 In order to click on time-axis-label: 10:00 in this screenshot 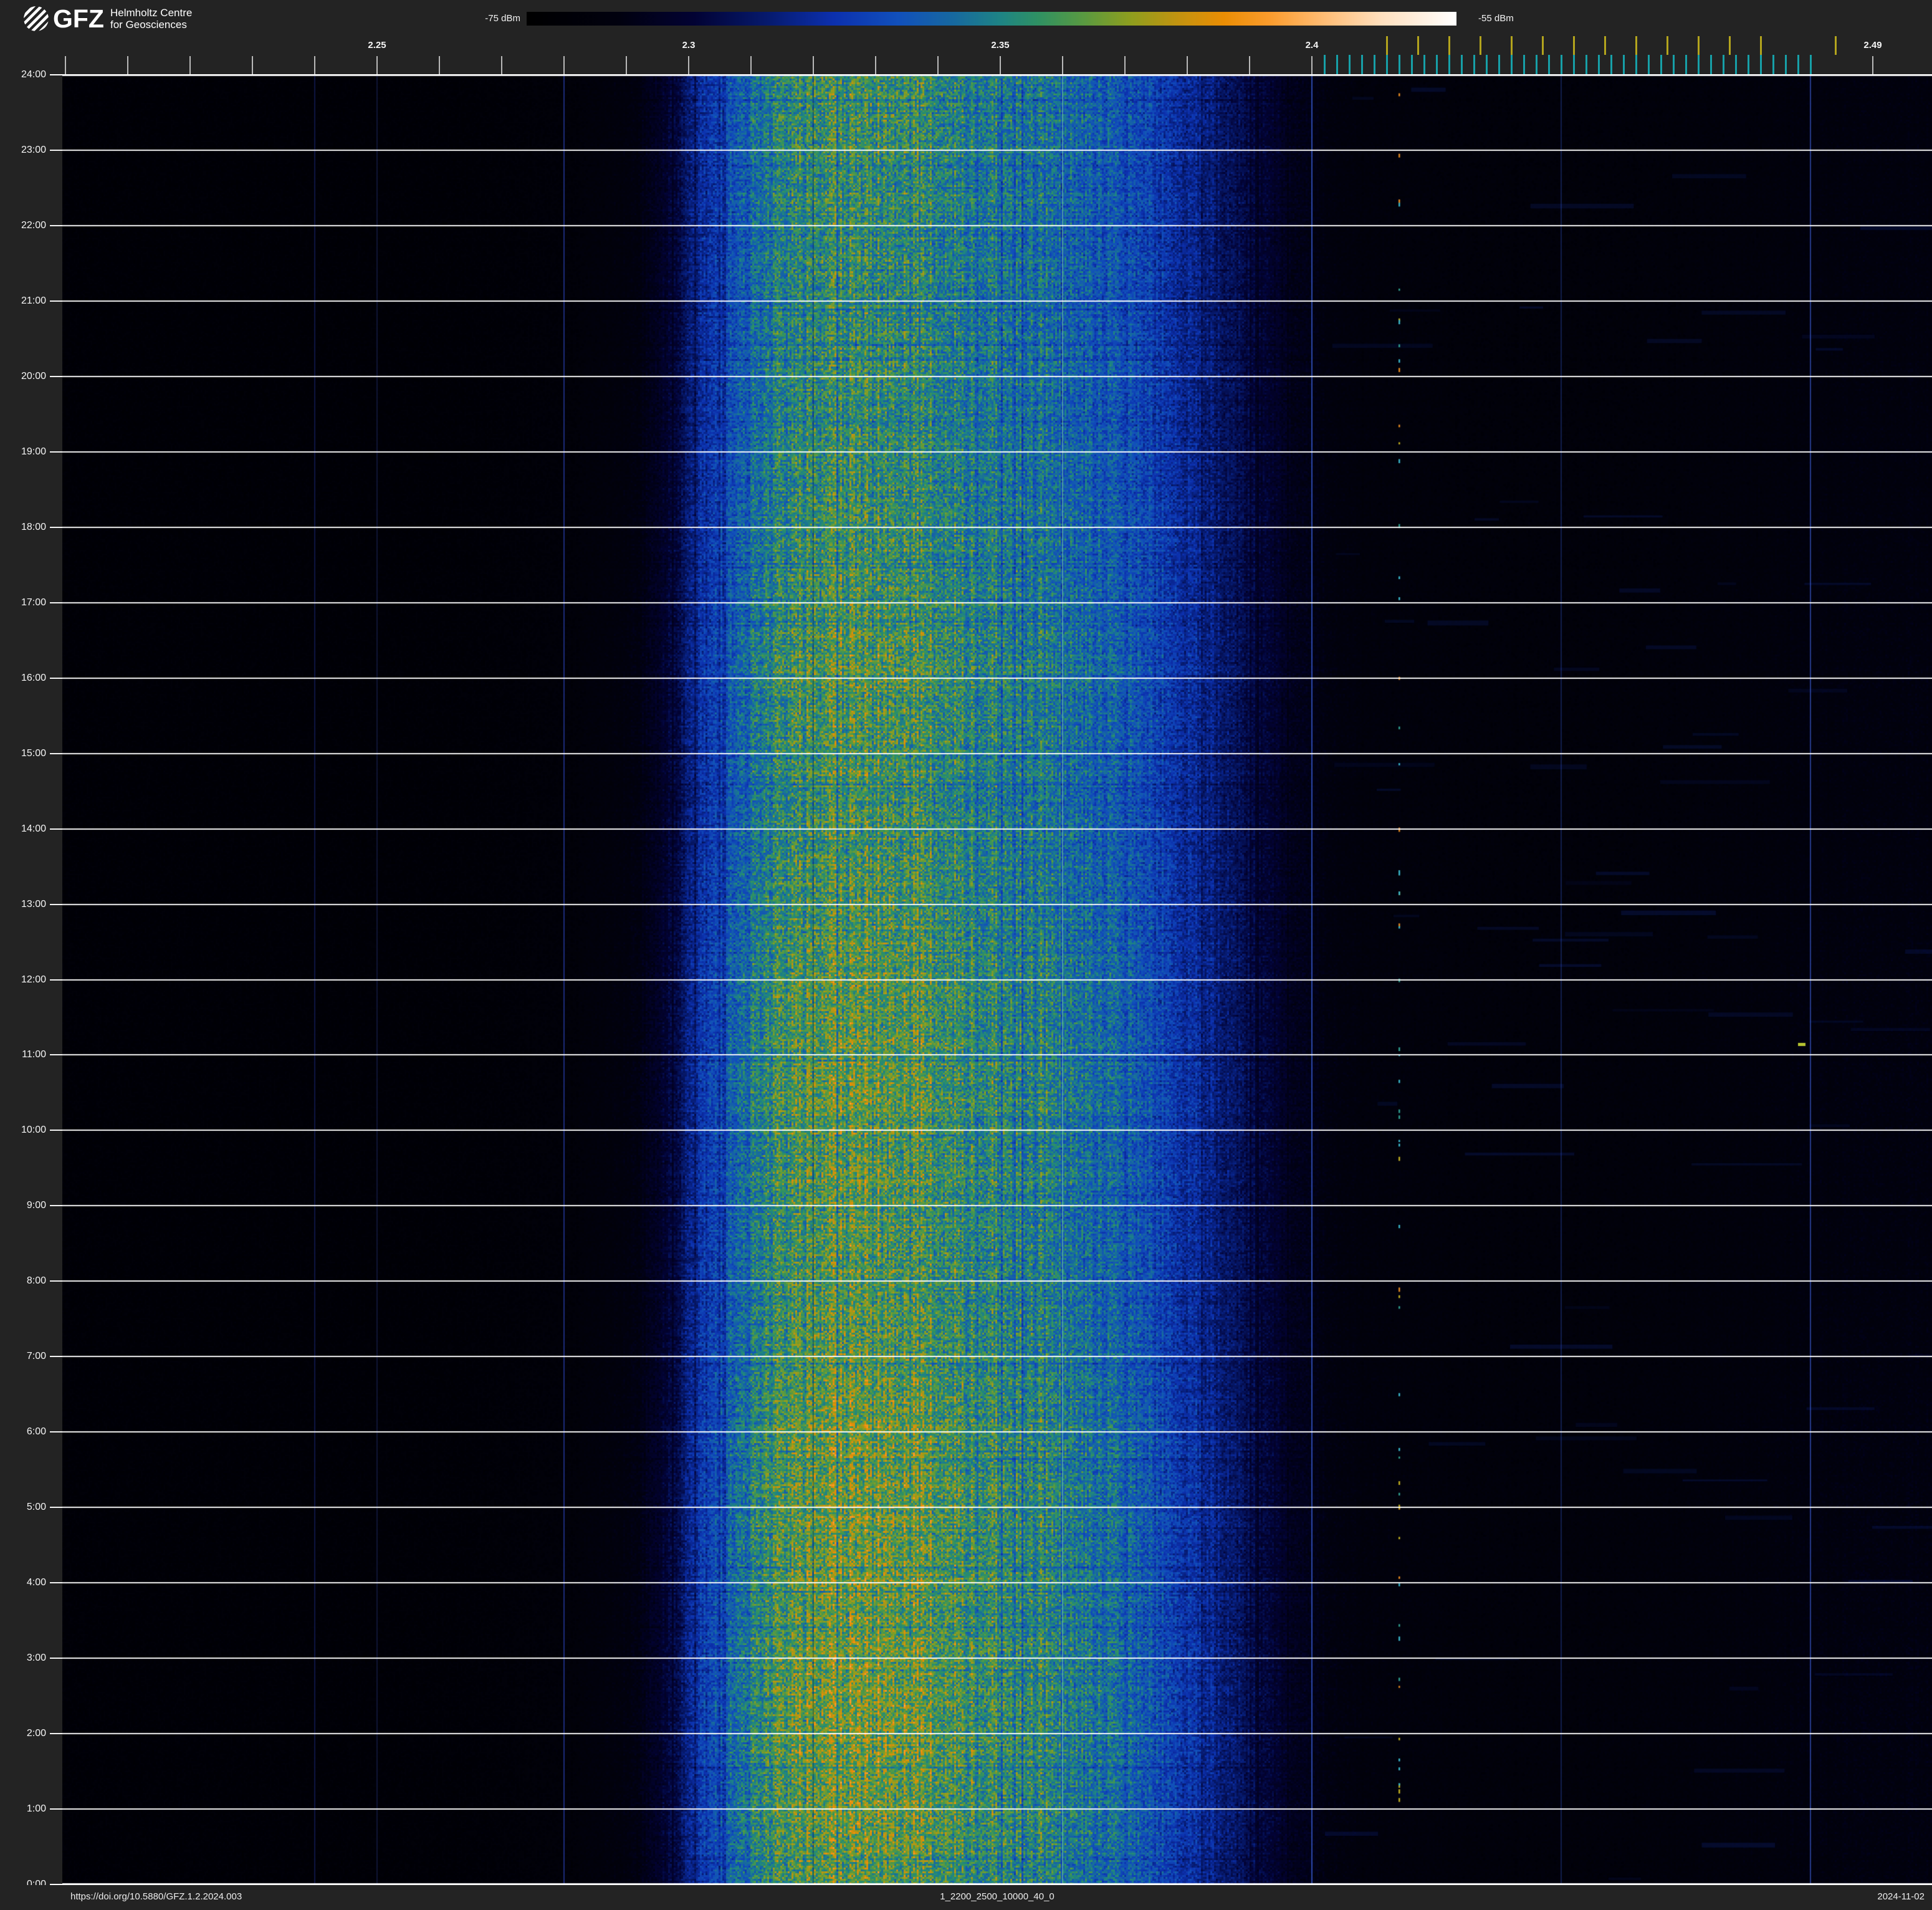, I will do `click(33, 1130)`.